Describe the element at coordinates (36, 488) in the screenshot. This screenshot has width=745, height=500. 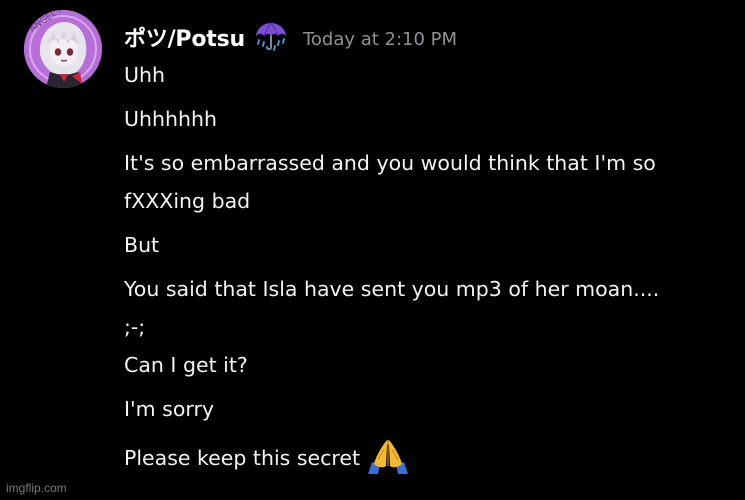
I see `watermark: imgflip.com` at that location.